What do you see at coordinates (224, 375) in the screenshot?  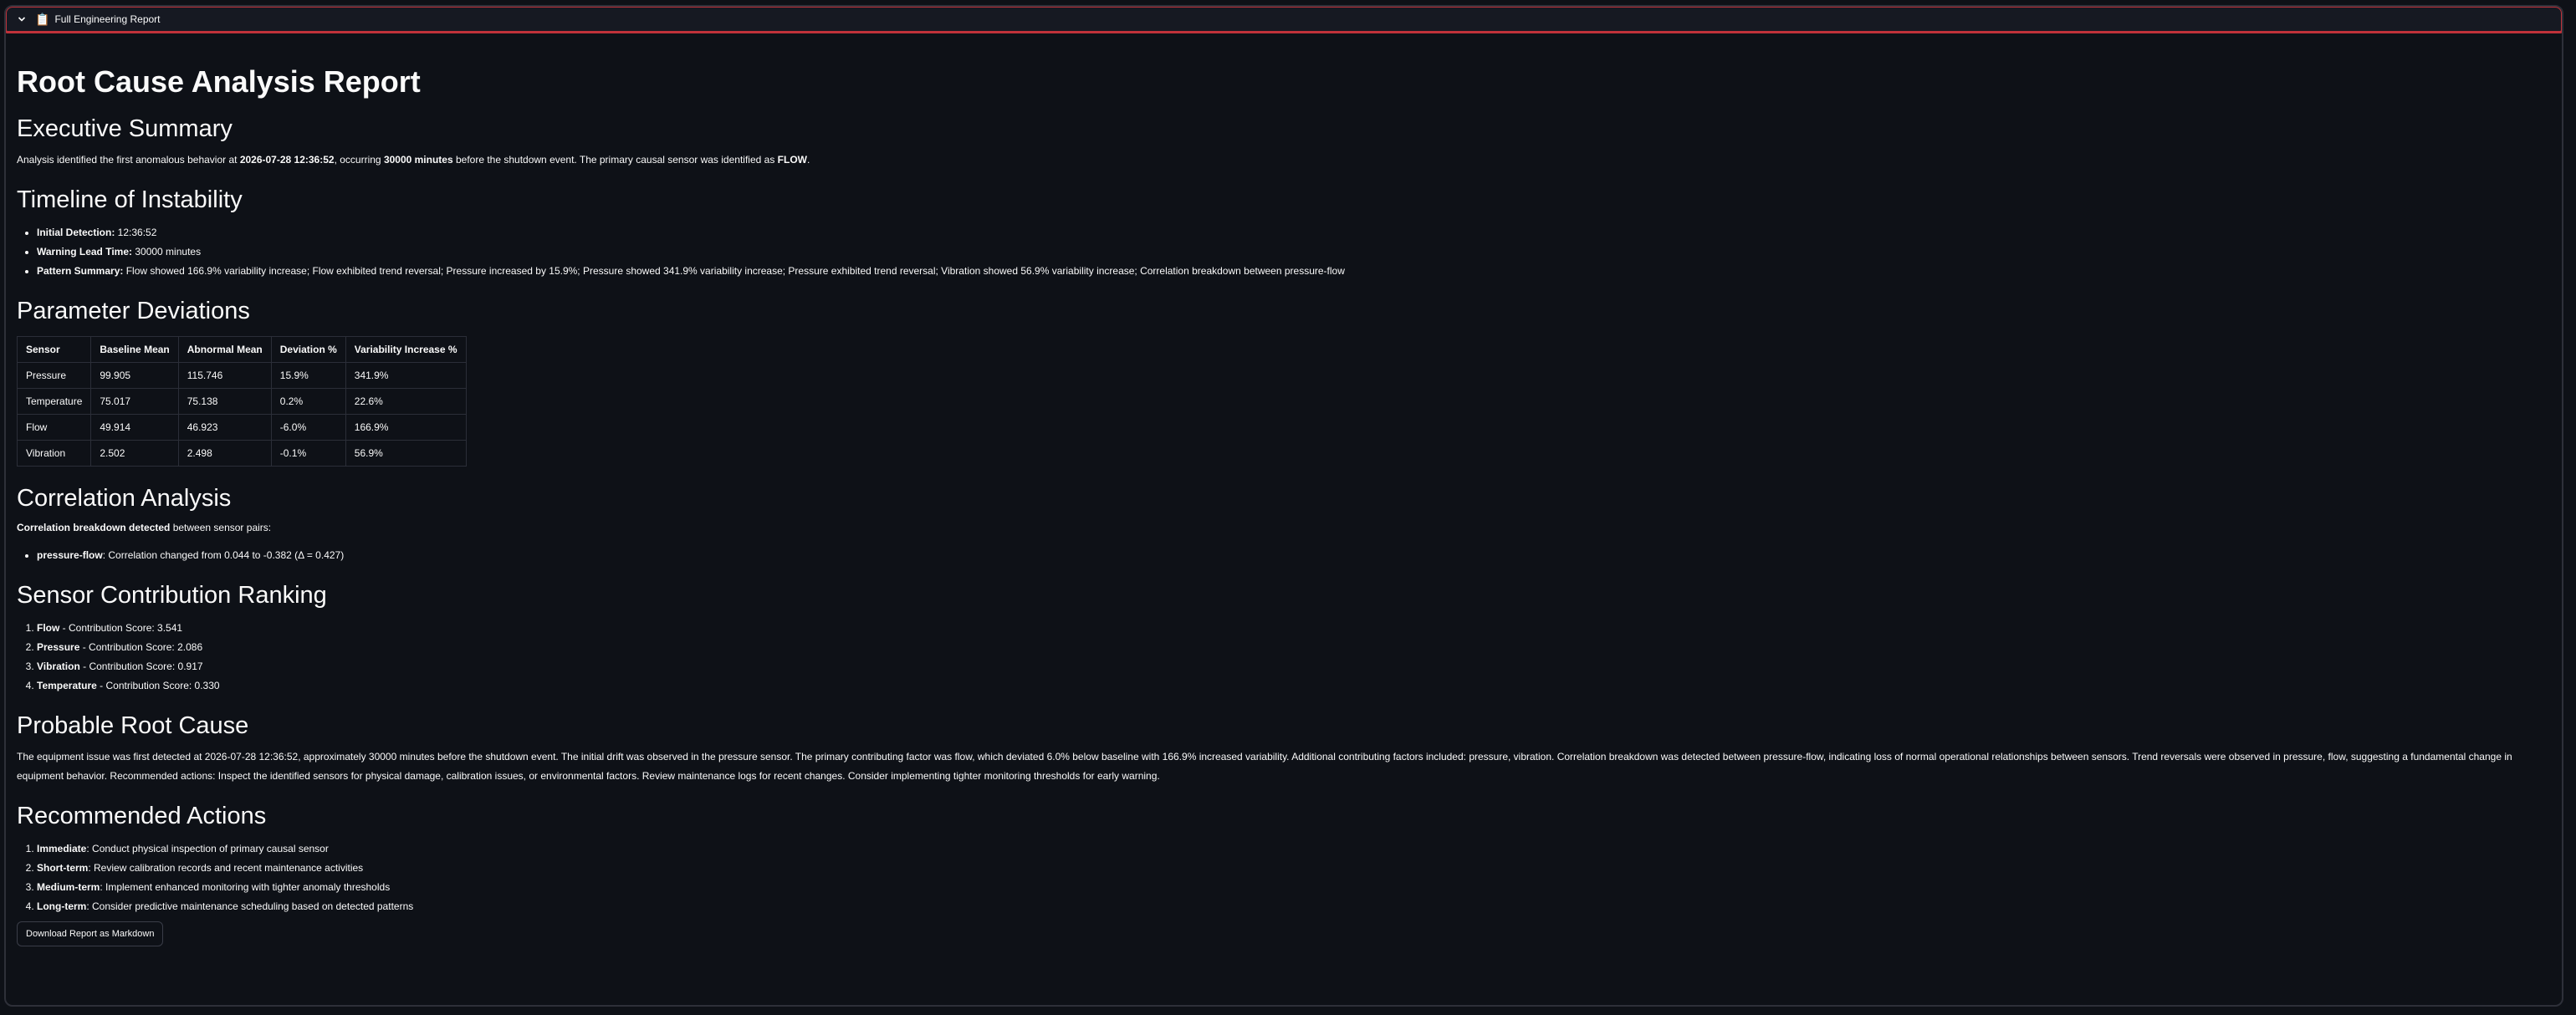 I see `table-cell: 115.746` at bounding box center [224, 375].